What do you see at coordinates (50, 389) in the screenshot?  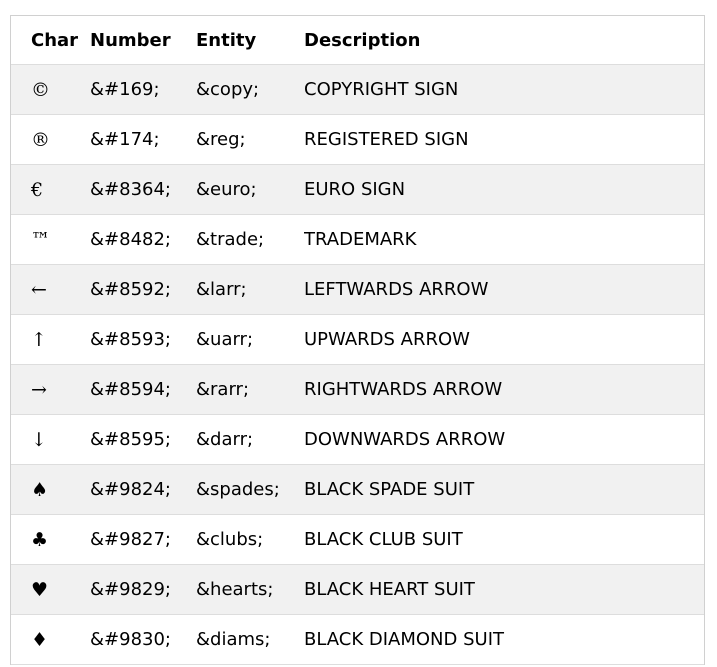 I see `char-cell: →` at bounding box center [50, 389].